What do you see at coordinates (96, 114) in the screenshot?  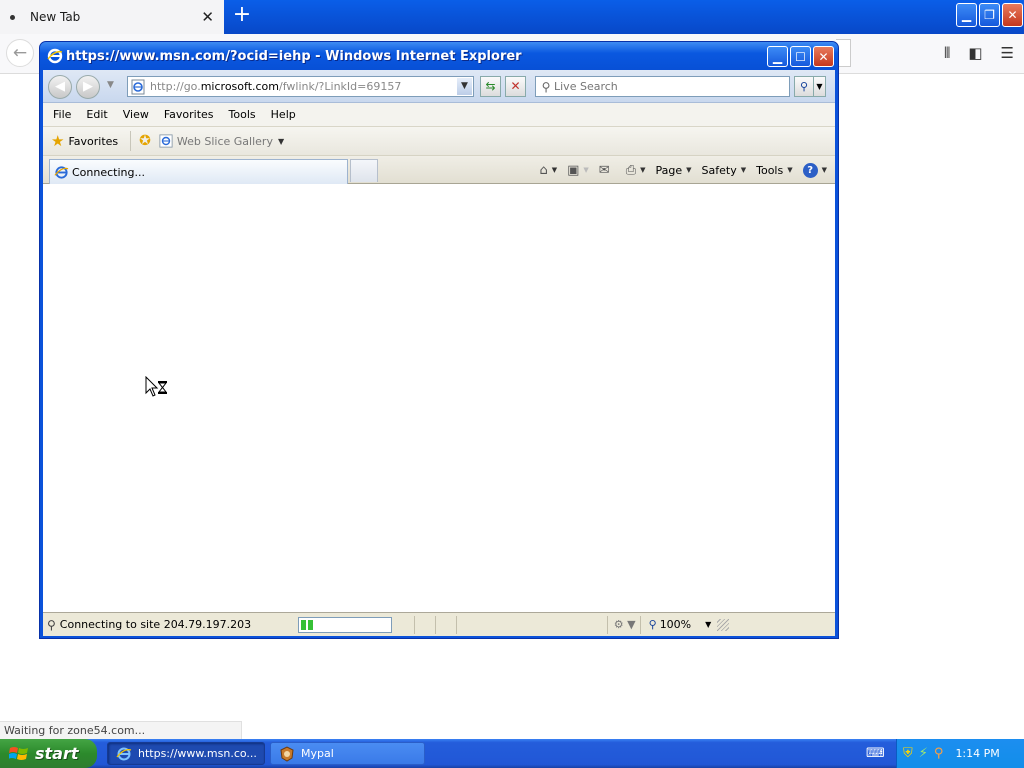 I see `menu-edit: Edit` at bounding box center [96, 114].